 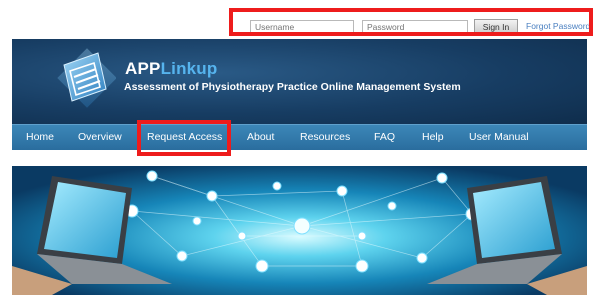 What do you see at coordinates (302, 26) in the screenshot?
I see `username-field` at bounding box center [302, 26].